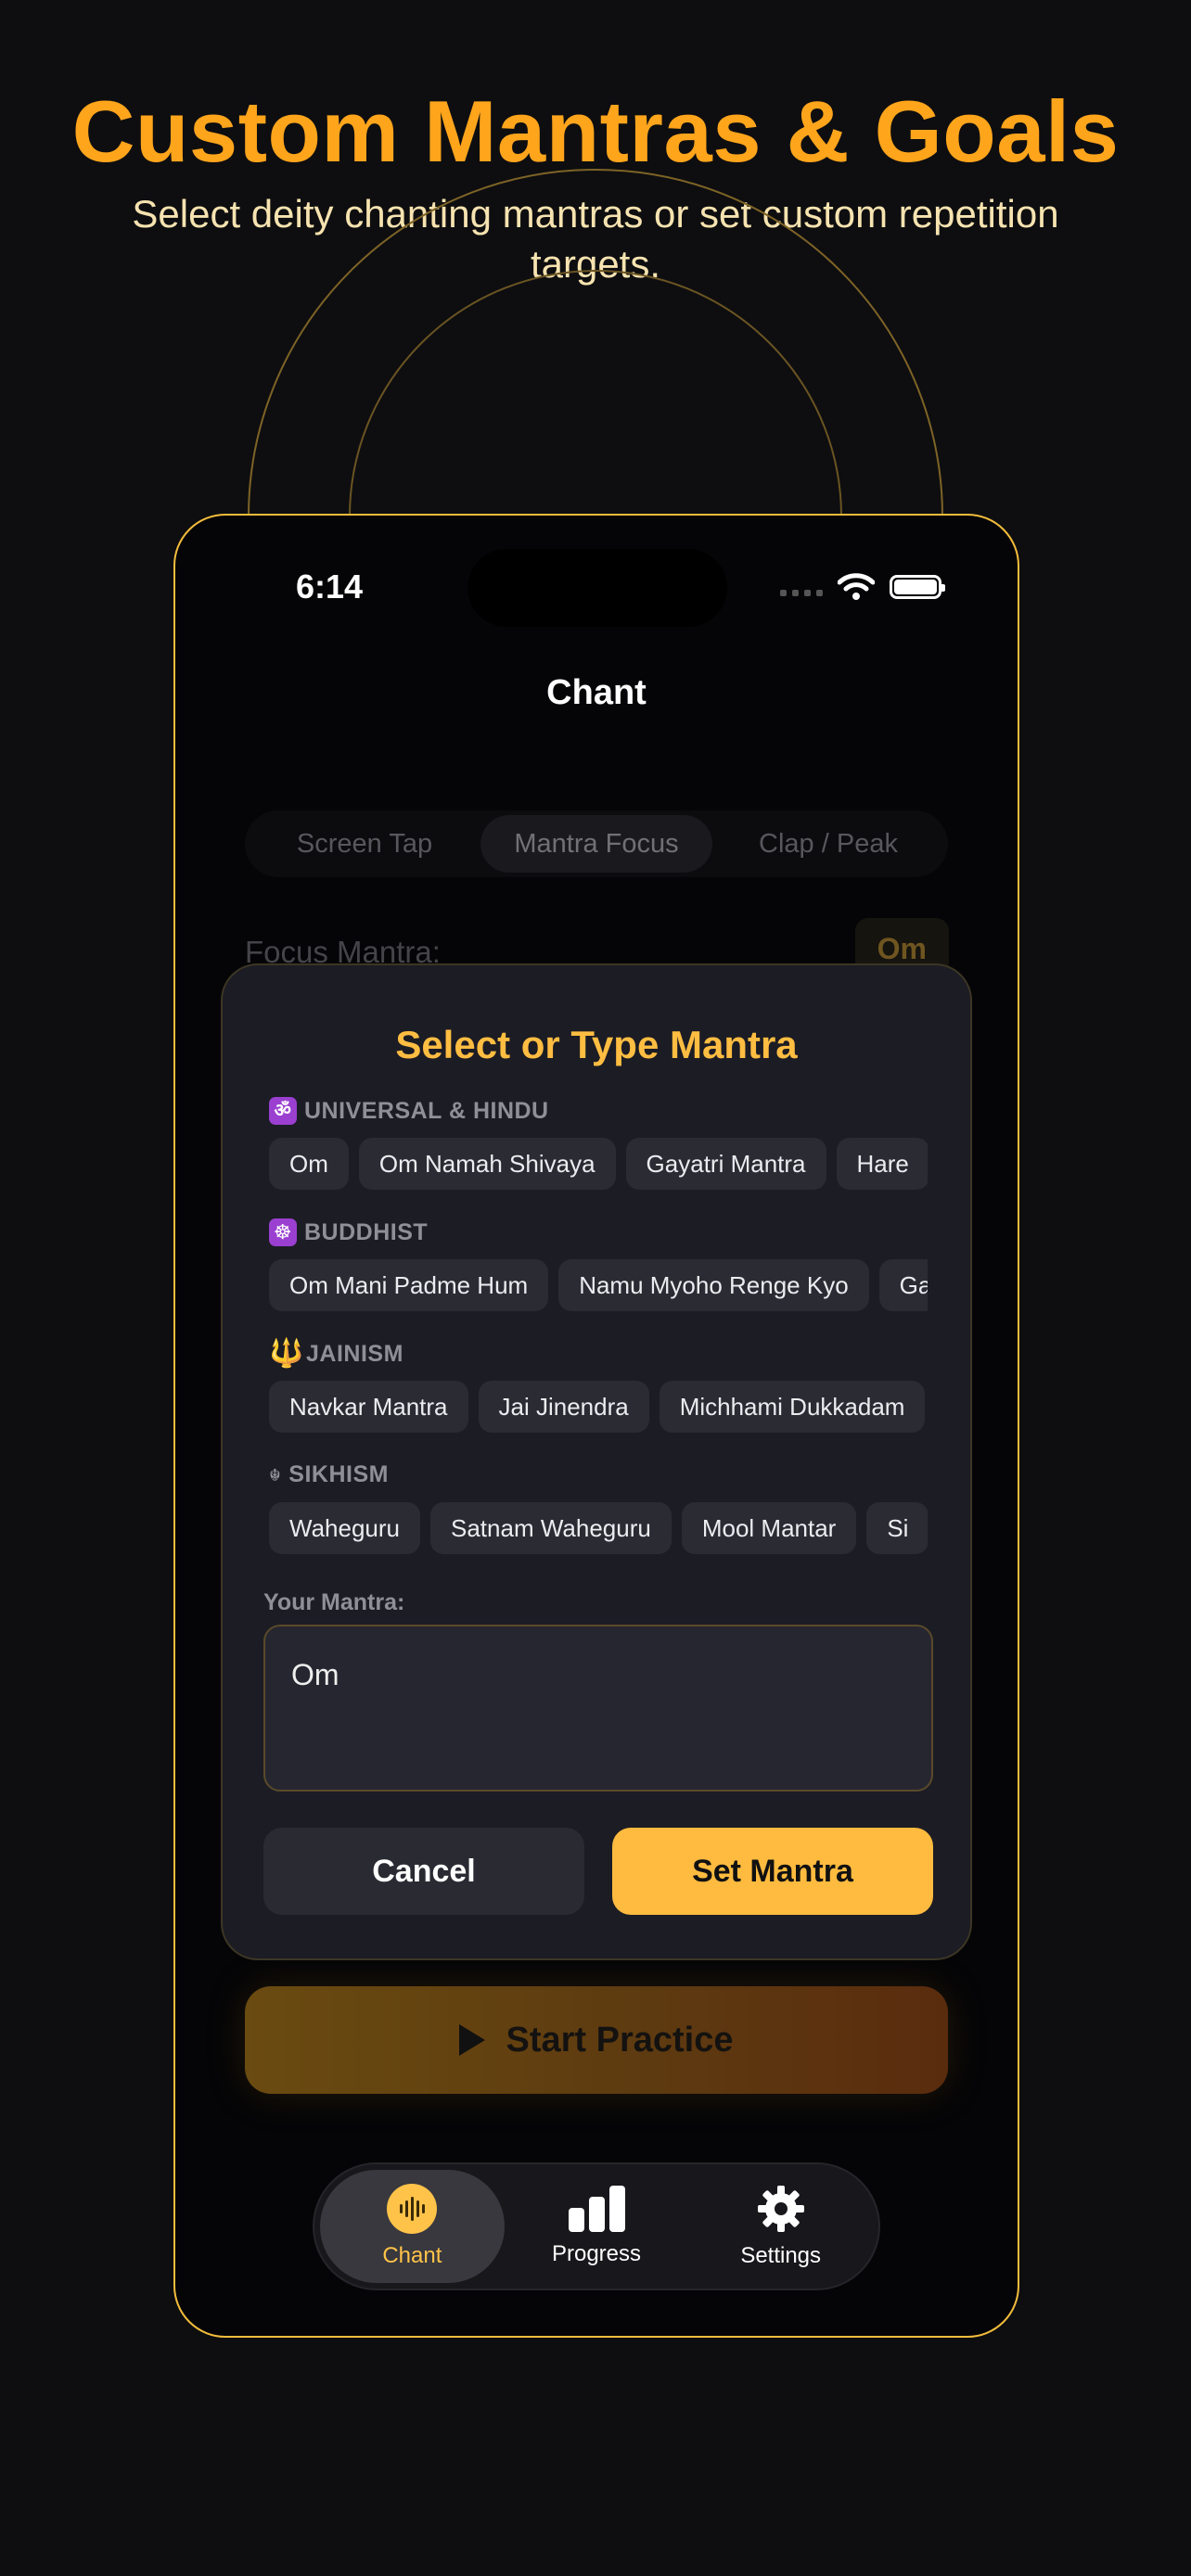 Image resolution: width=1191 pixels, height=2576 pixels. I want to click on mantra-chip: Jai Jinendra, so click(563, 1407).